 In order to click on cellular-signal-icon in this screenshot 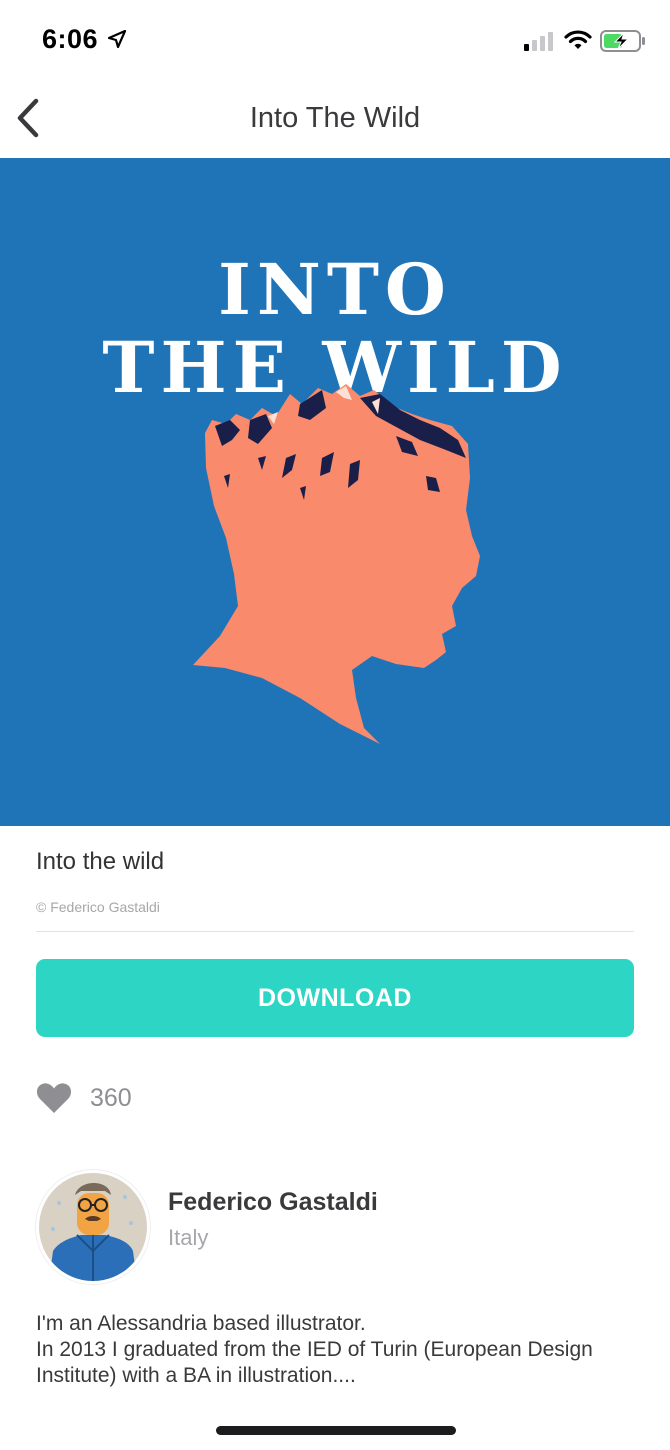, I will do `click(538, 41)`.